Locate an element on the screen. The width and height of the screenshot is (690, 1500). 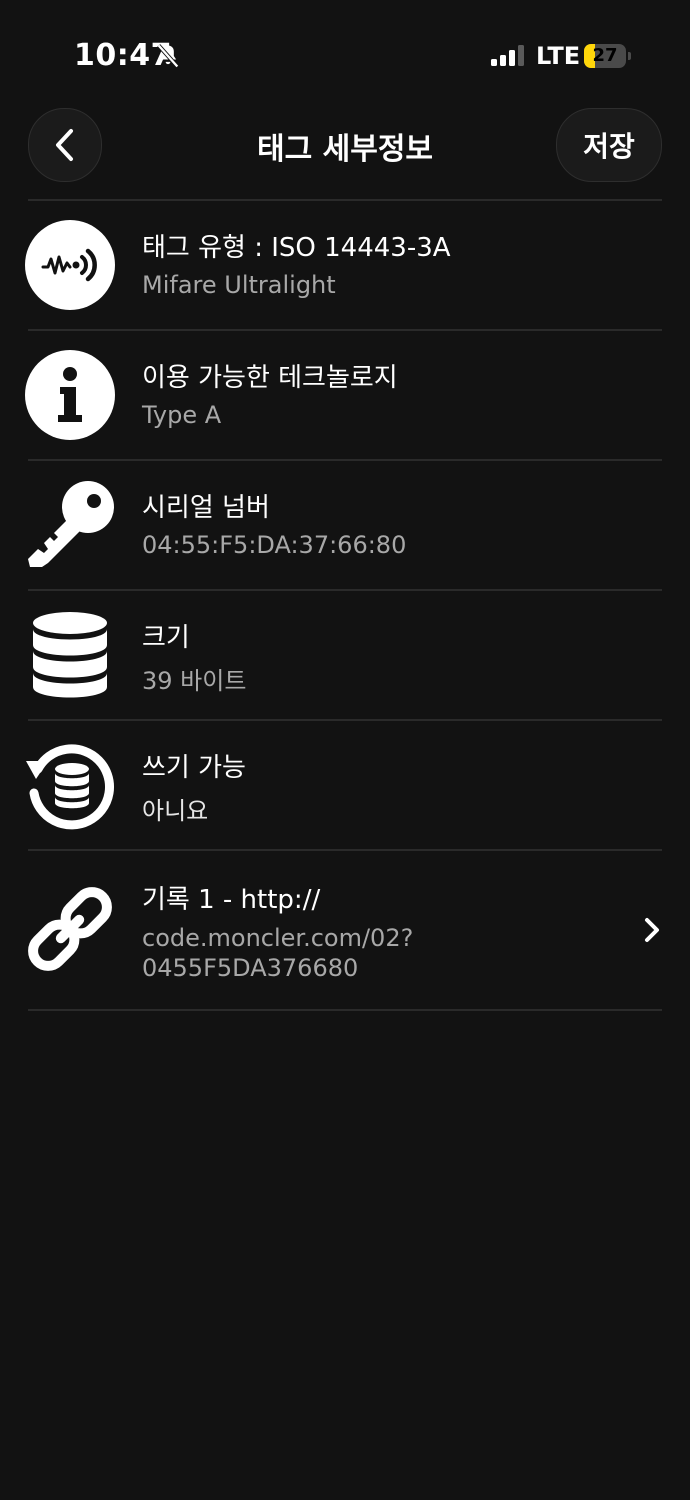
list-item-technologies: 이용 가능한 테크놀로지 Type A is located at coordinates (345, 395).